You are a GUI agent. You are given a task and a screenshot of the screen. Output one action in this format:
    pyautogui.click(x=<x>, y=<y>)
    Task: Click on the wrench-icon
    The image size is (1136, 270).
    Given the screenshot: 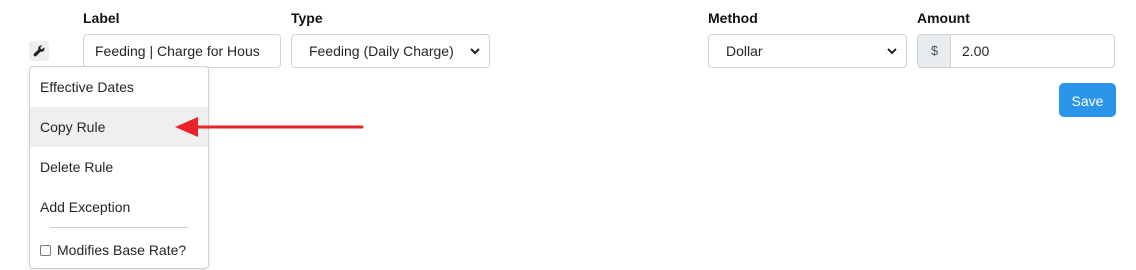 What is the action you would take?
    pyautogui.click(x=39, y=51)
    